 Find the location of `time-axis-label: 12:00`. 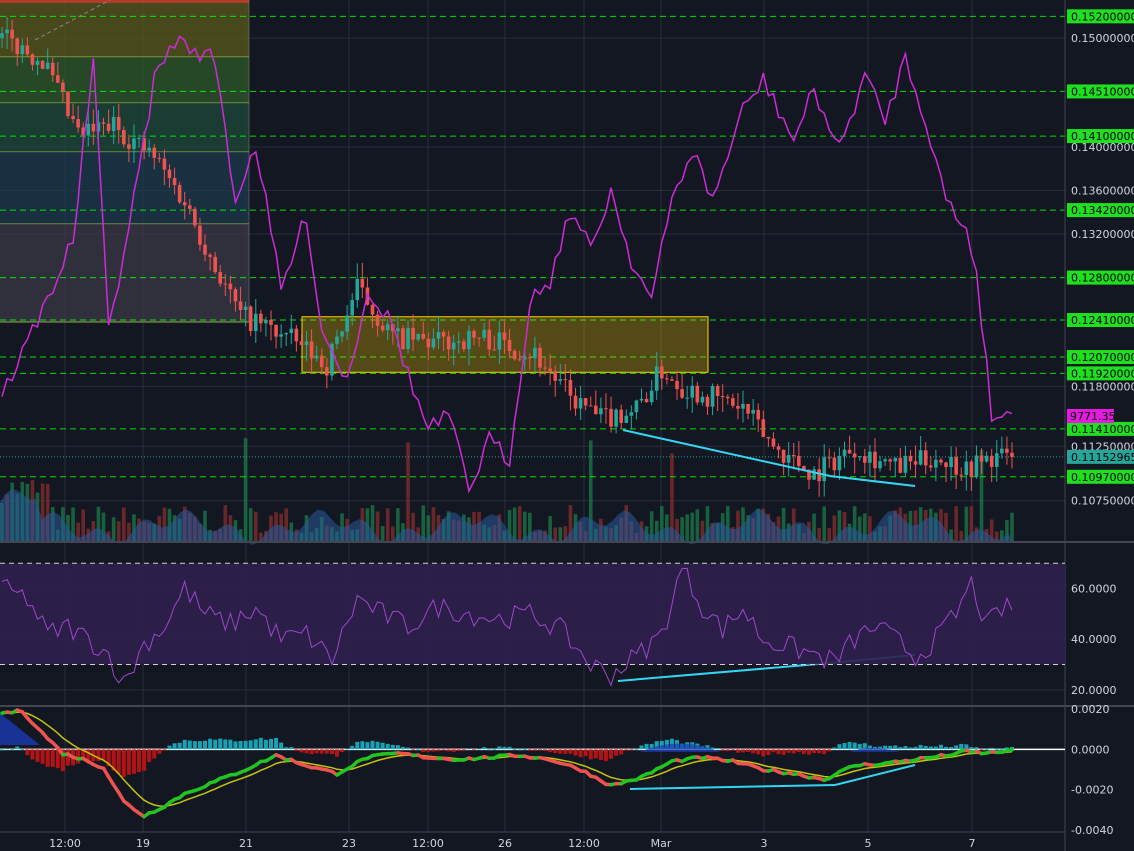

time-axis-label: 12:00 is located at coordinates (428, 843).